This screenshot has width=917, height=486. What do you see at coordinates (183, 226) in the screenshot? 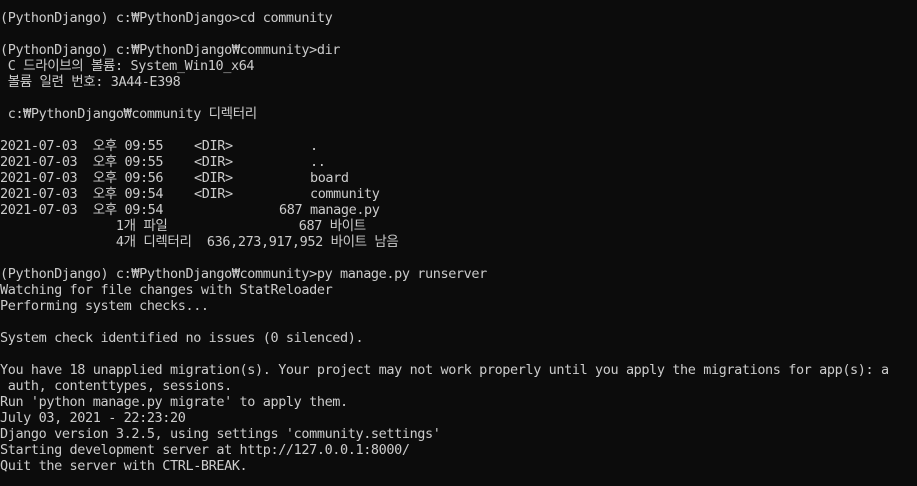
I see `file-summary-line: 1개 파일 687 바이트` at bounding box center [183, 226].